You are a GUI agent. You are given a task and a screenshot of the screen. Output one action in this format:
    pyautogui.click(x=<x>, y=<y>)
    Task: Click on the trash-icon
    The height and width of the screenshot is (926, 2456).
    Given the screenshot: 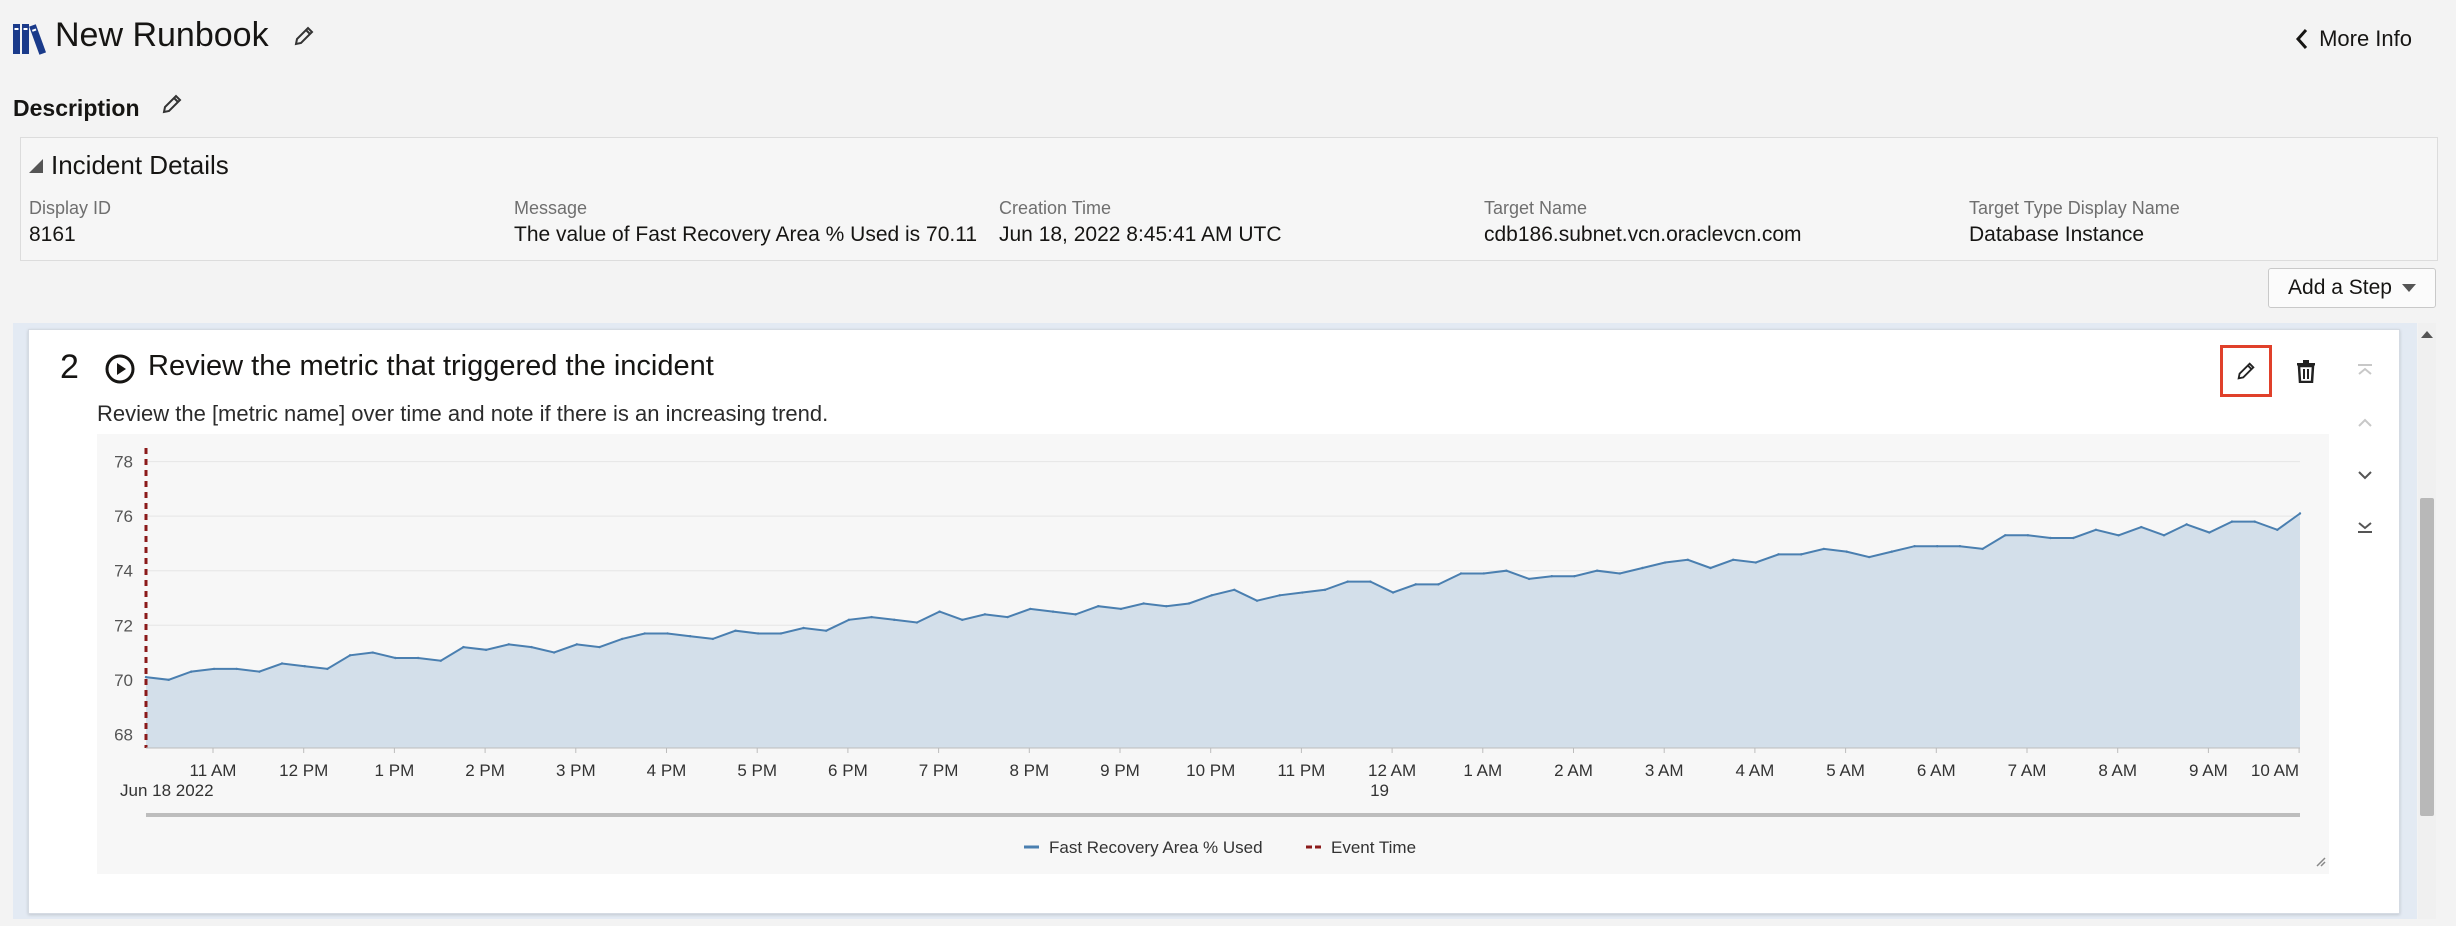 What is the action you would take?
    pyautogui.click(x=2306, y=371)
    